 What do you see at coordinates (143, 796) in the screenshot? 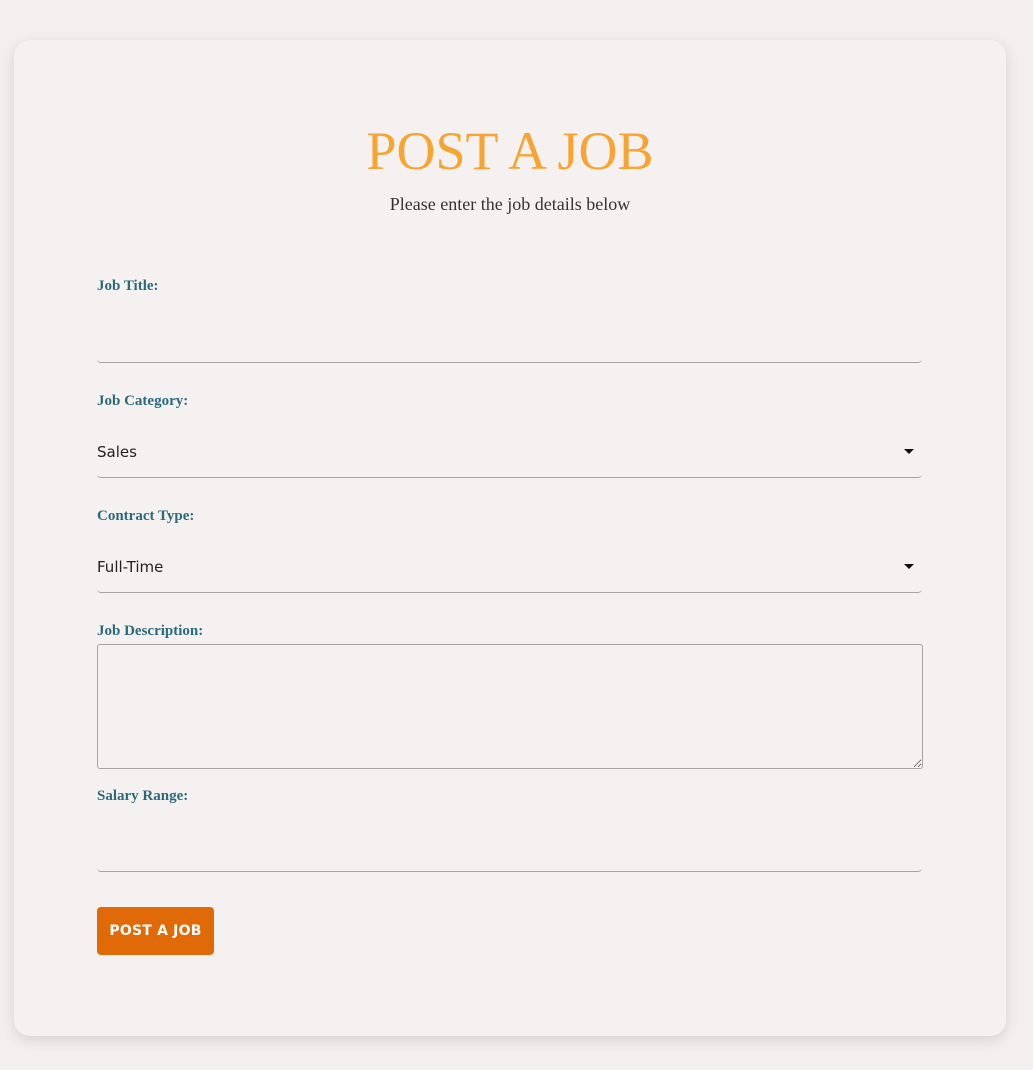
I see `salary-range-label: Salary Range:` at bounding box center [143, 796].